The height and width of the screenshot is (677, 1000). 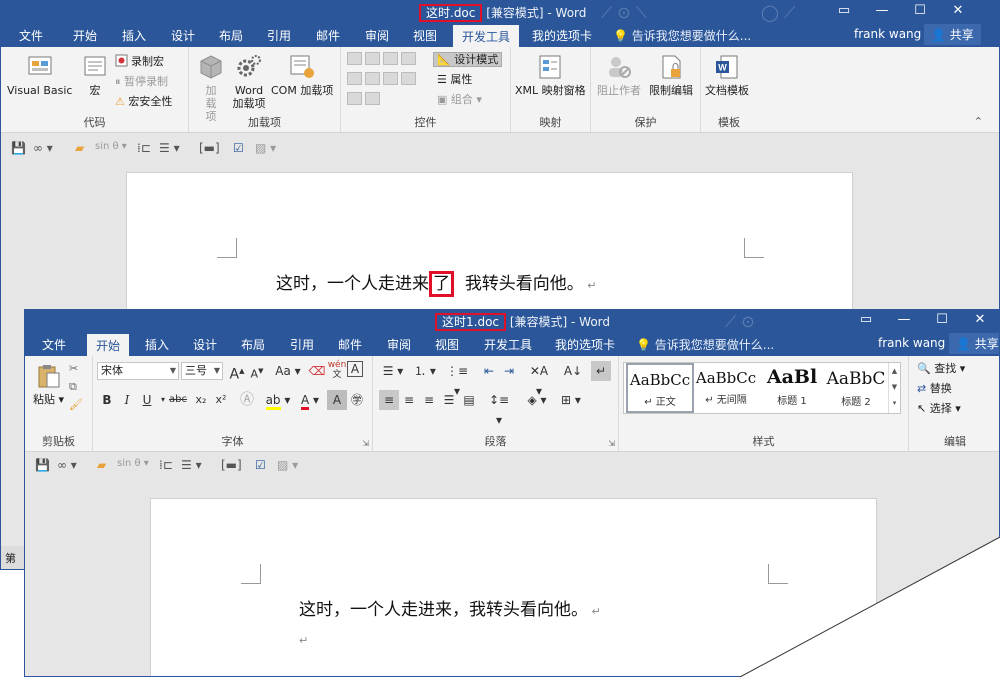 What do you see at coordinates (357, 400) in the screenshot?
I see `enclose-characters-icon: ㊫` at bounding box center [357, 400].